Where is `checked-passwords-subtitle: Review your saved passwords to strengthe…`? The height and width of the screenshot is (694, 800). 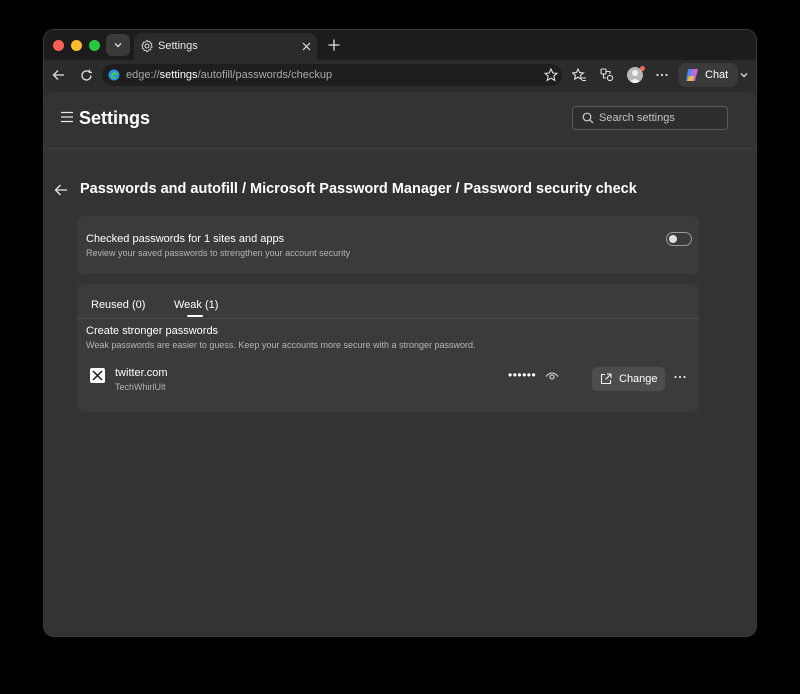 checked-passwords-subtitle: Review your saved passwords to strengthe… is located at coordinates (218, 253).